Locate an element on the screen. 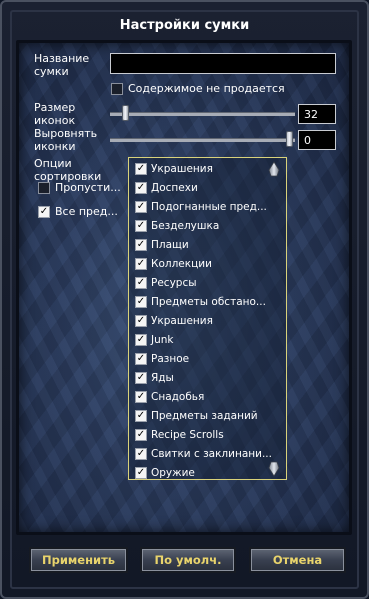  category-label: Ресурсы is located at coordinates (174, 283).